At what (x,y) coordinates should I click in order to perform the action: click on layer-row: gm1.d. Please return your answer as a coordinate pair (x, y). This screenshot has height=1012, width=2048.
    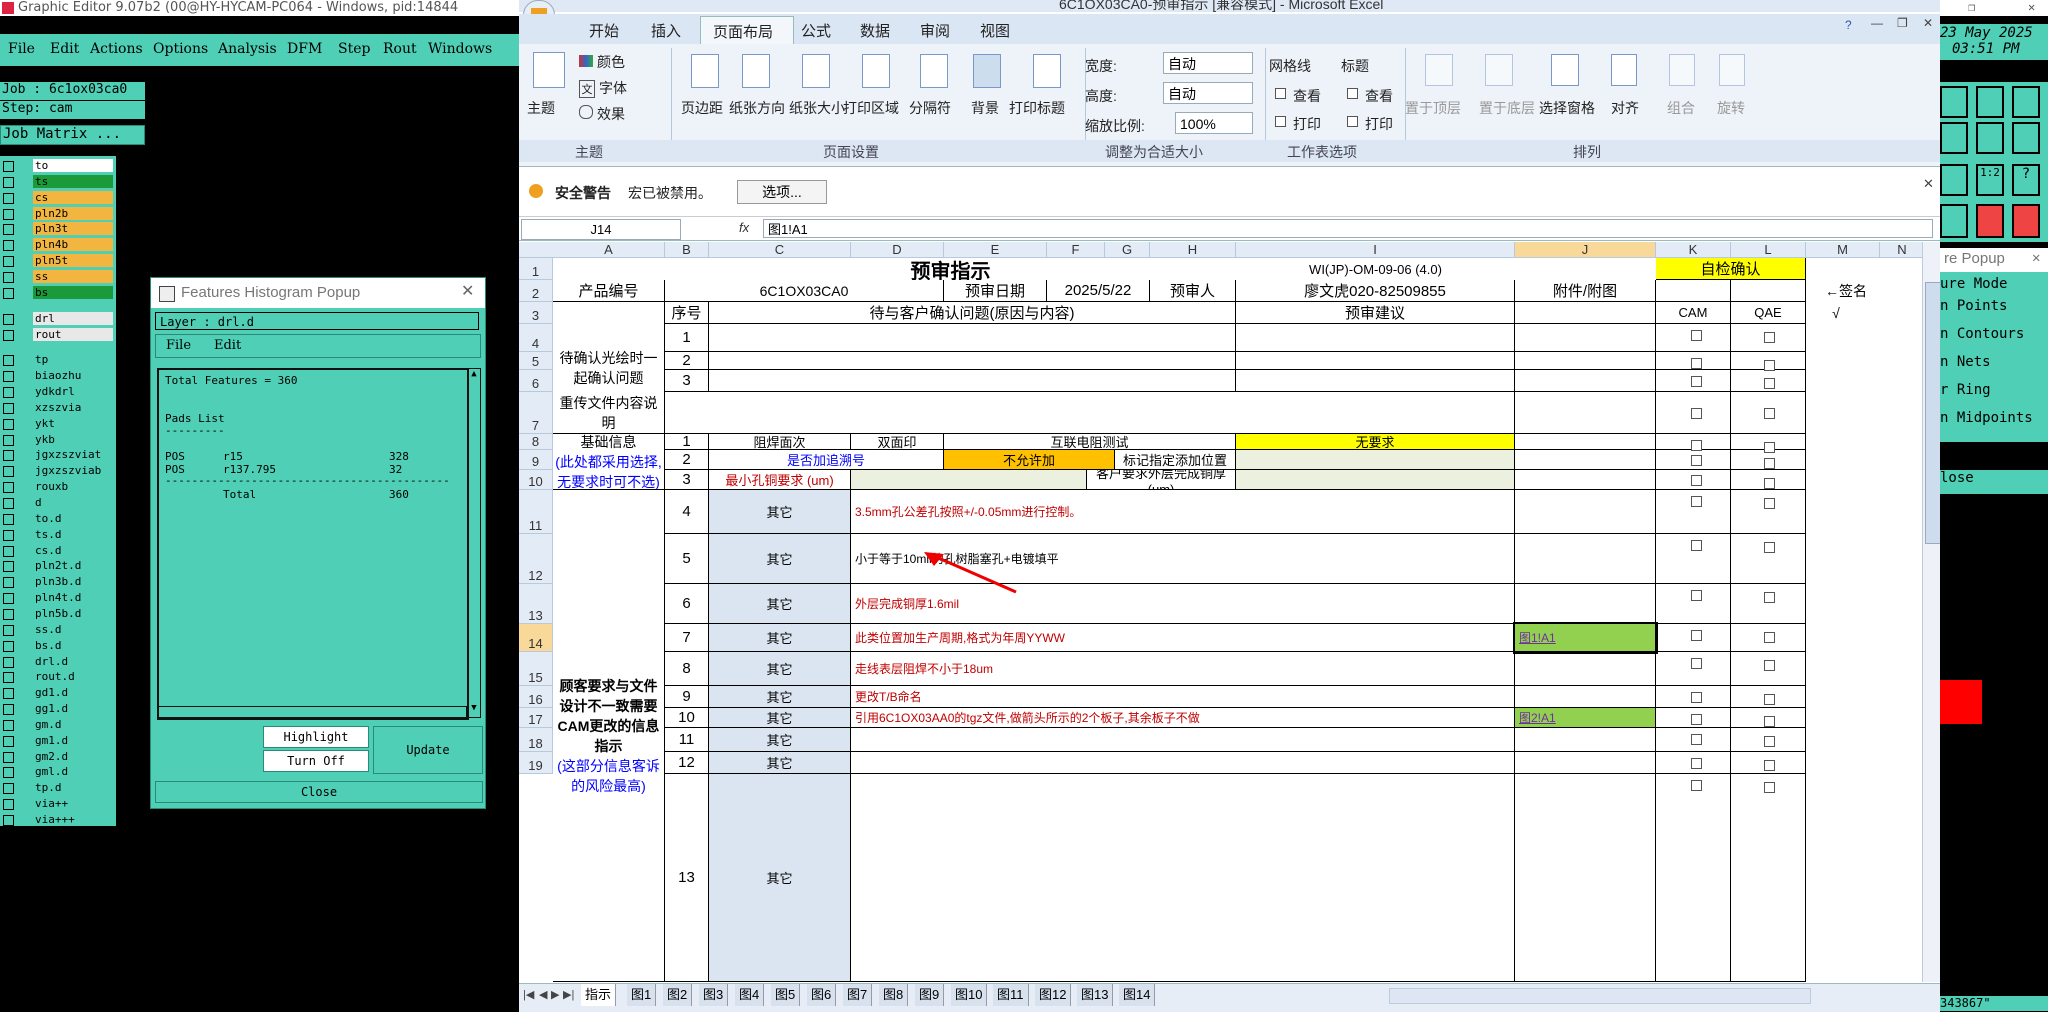
    Looking at the image, I should click on (58, 740).